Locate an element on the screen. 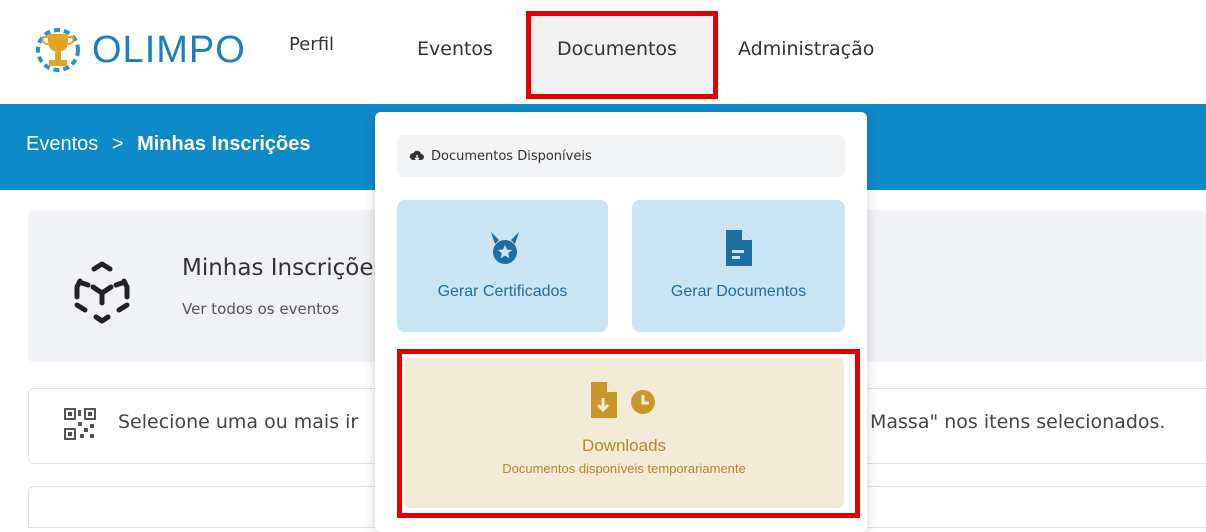 The image size is (1206, 532). qr-code-icon is located at coordinates (80, 424).